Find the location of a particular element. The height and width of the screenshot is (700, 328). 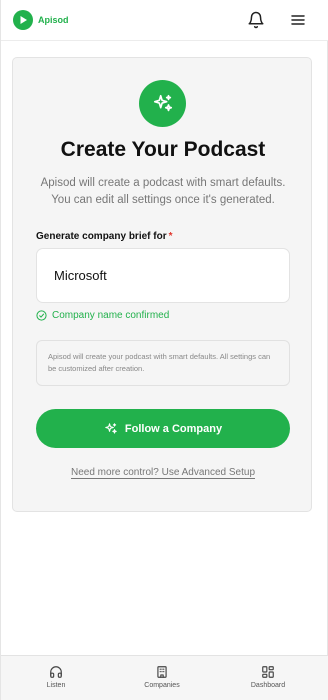

company-name-input is located at coordinates (163, 275).